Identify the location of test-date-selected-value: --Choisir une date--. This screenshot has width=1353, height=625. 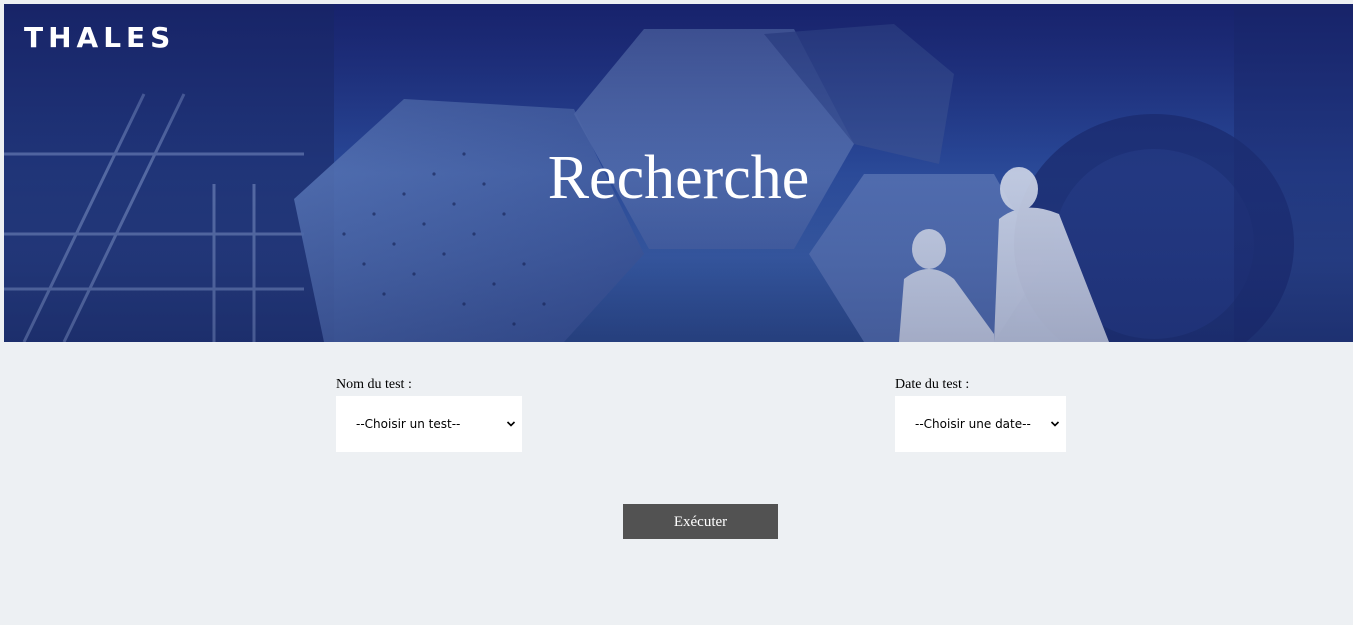
(973, 424).